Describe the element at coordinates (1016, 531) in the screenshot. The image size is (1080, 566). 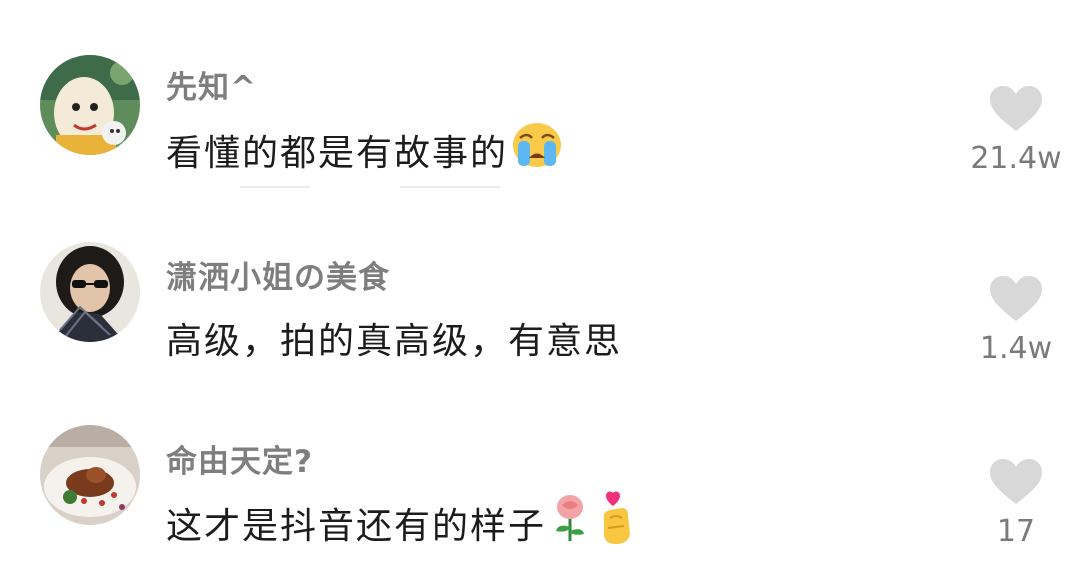
I see `like-count: 17` at that location.